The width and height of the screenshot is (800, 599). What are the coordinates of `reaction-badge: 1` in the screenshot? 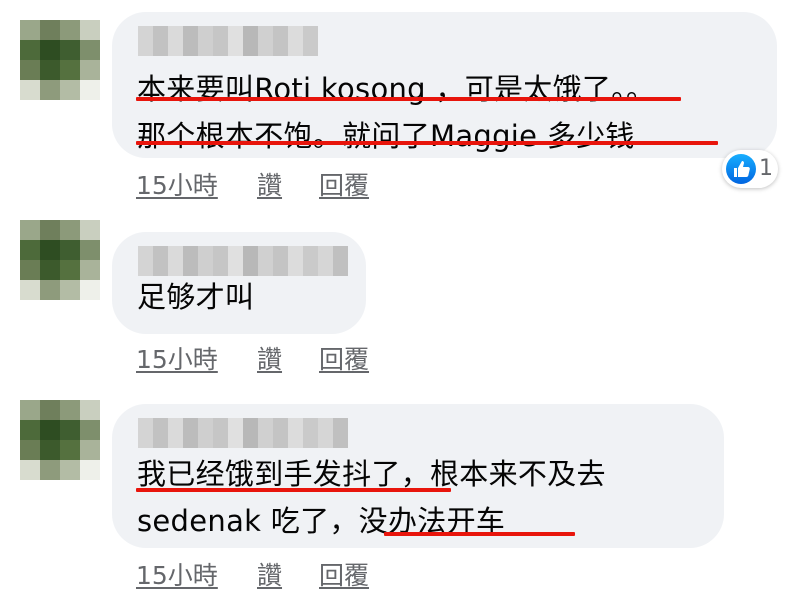 It's located at (750, 169).